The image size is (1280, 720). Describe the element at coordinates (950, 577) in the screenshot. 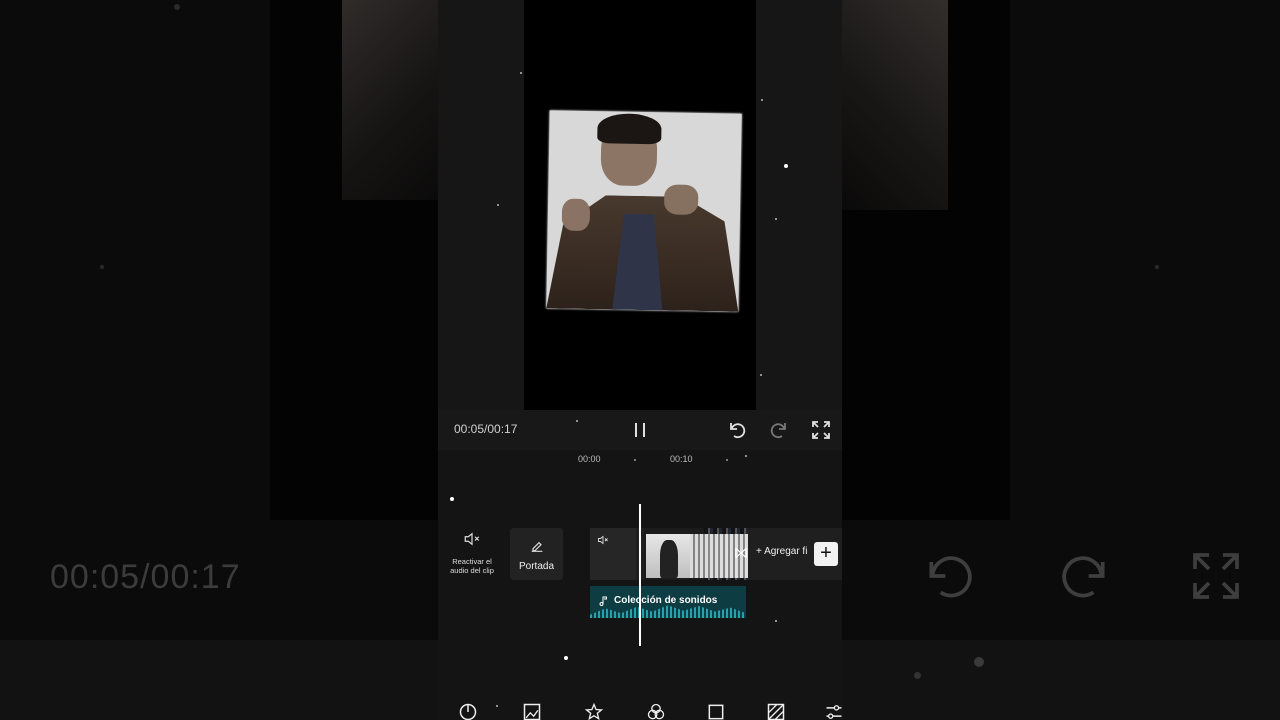

I see `background-undo-icon` at that location.